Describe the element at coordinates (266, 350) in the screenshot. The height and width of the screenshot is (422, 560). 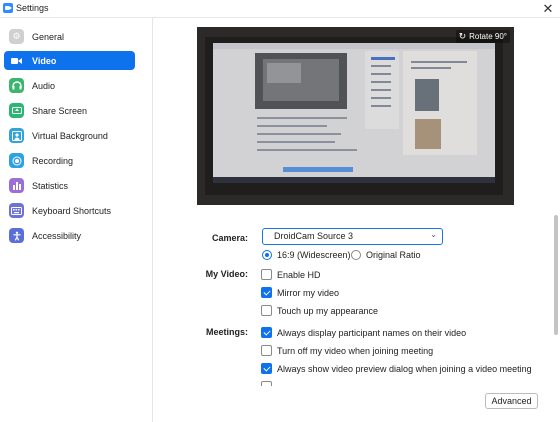
I see `turn-off-video-checkbox` at that location.